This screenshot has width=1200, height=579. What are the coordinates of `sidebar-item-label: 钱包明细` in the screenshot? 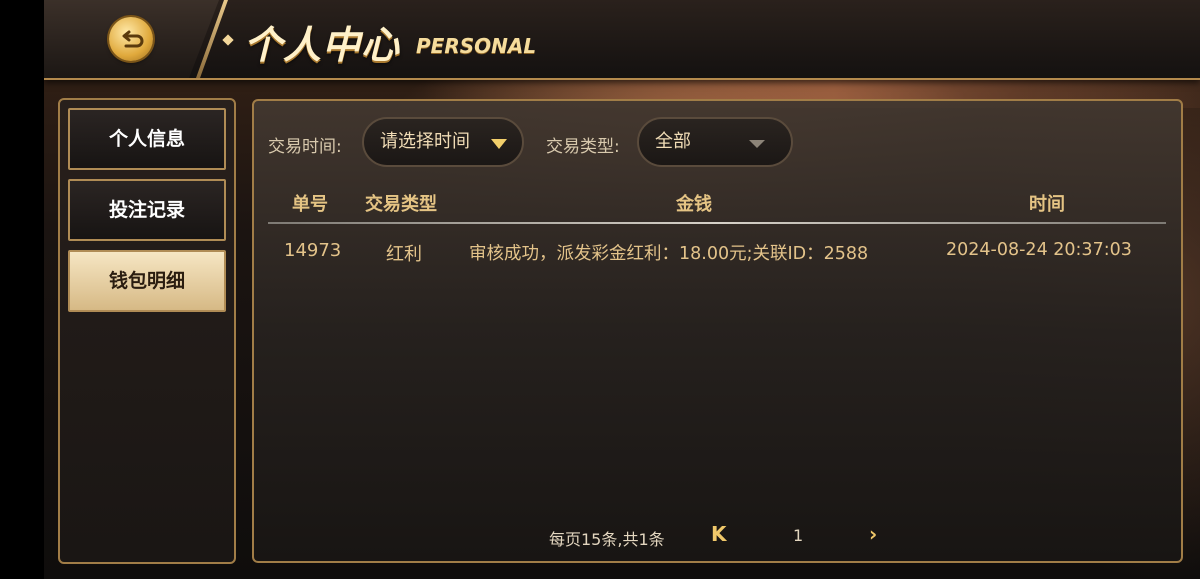 It's located at (146, 281).